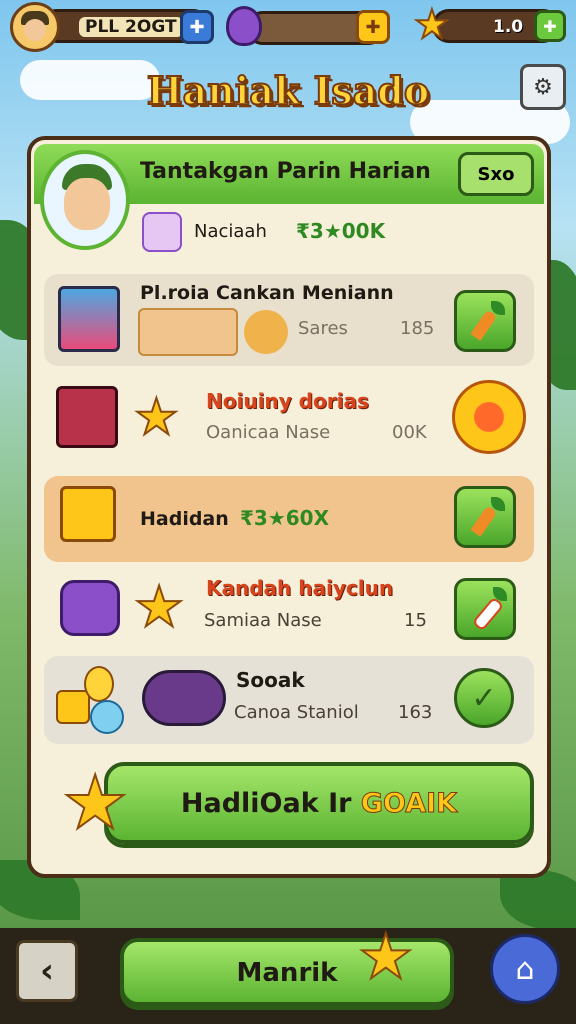 The width and height of the screenshot is (576, 1024). Describe the element at coordinates (107, 717) in the screenshot. I see `ball-icon` at that location.